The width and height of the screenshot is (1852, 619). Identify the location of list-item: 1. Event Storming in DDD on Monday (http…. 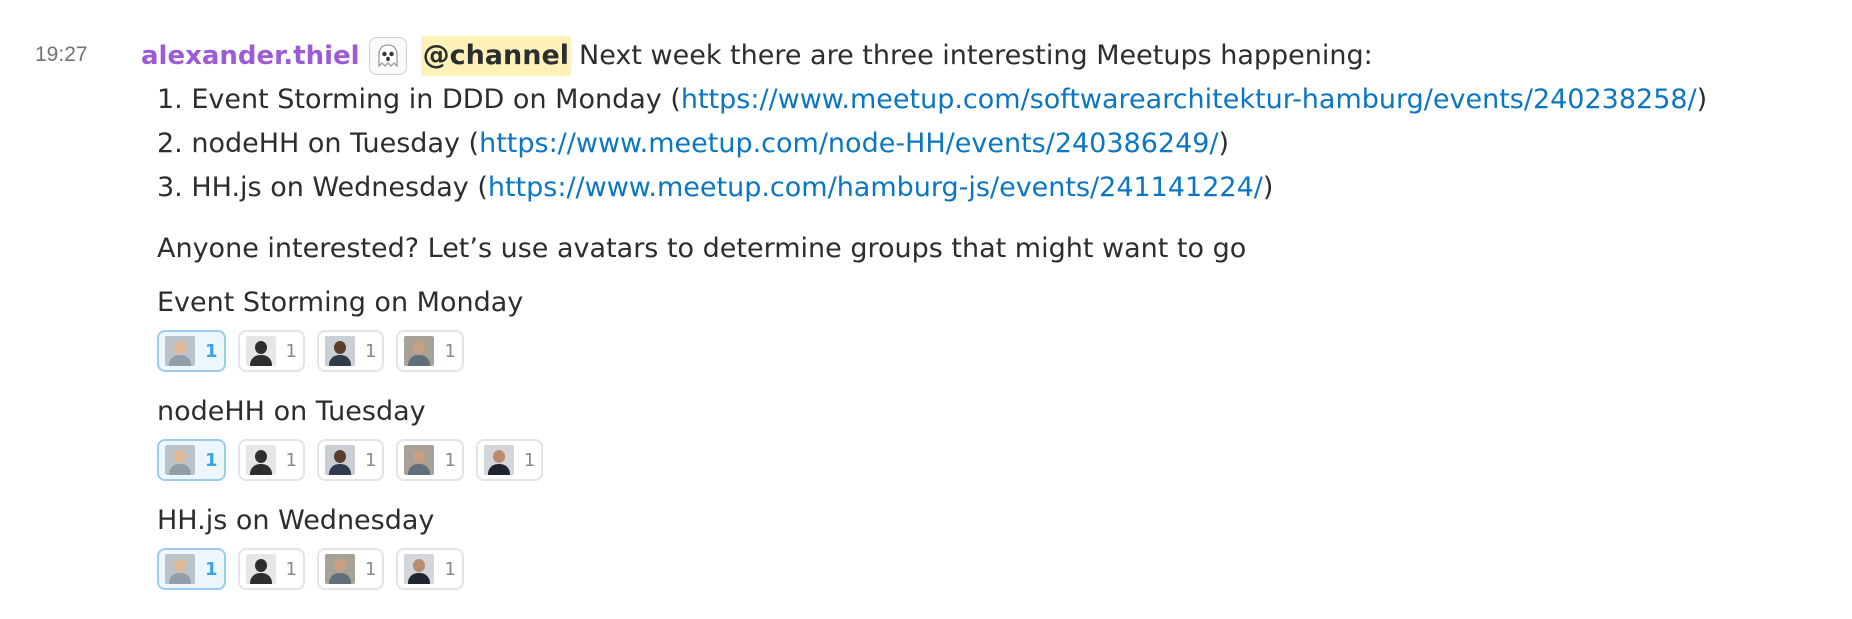
(932, 100).